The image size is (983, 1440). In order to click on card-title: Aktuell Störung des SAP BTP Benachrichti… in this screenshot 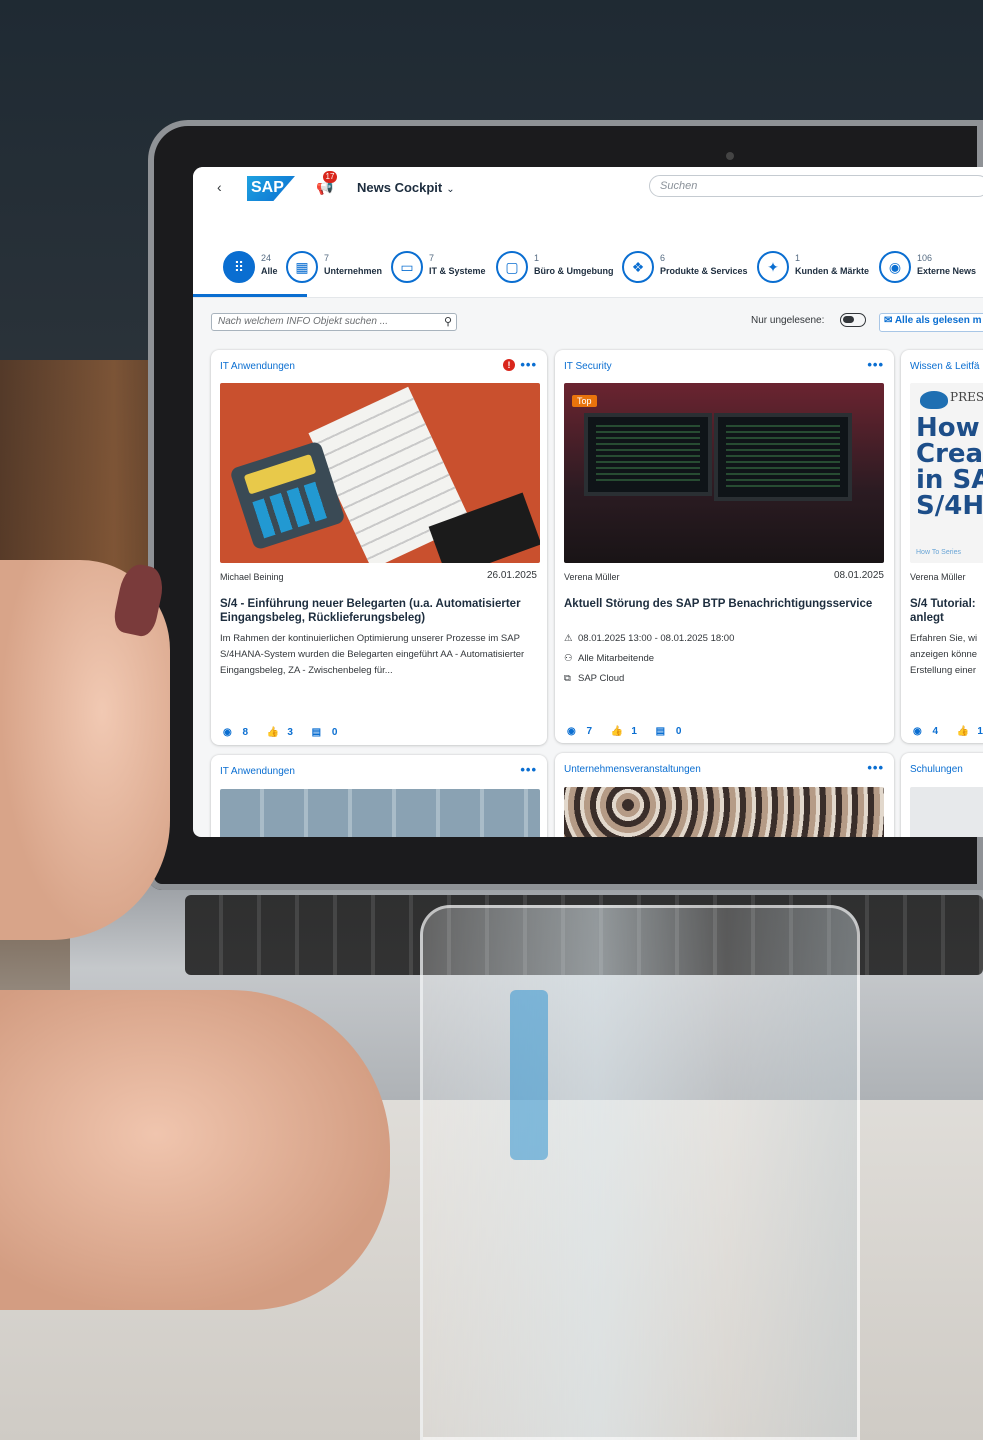, I will do `click(724, 604)`.